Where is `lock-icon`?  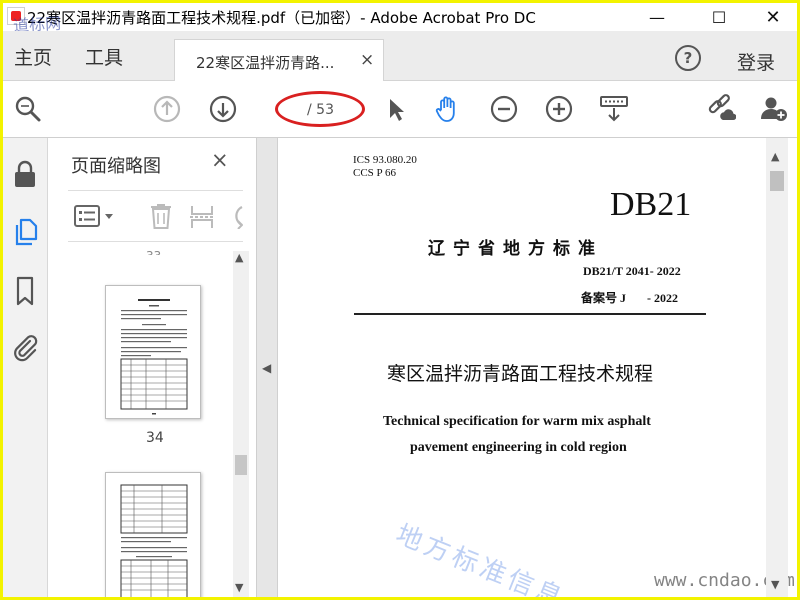 lock-icon is located at coordinates (25, 174).